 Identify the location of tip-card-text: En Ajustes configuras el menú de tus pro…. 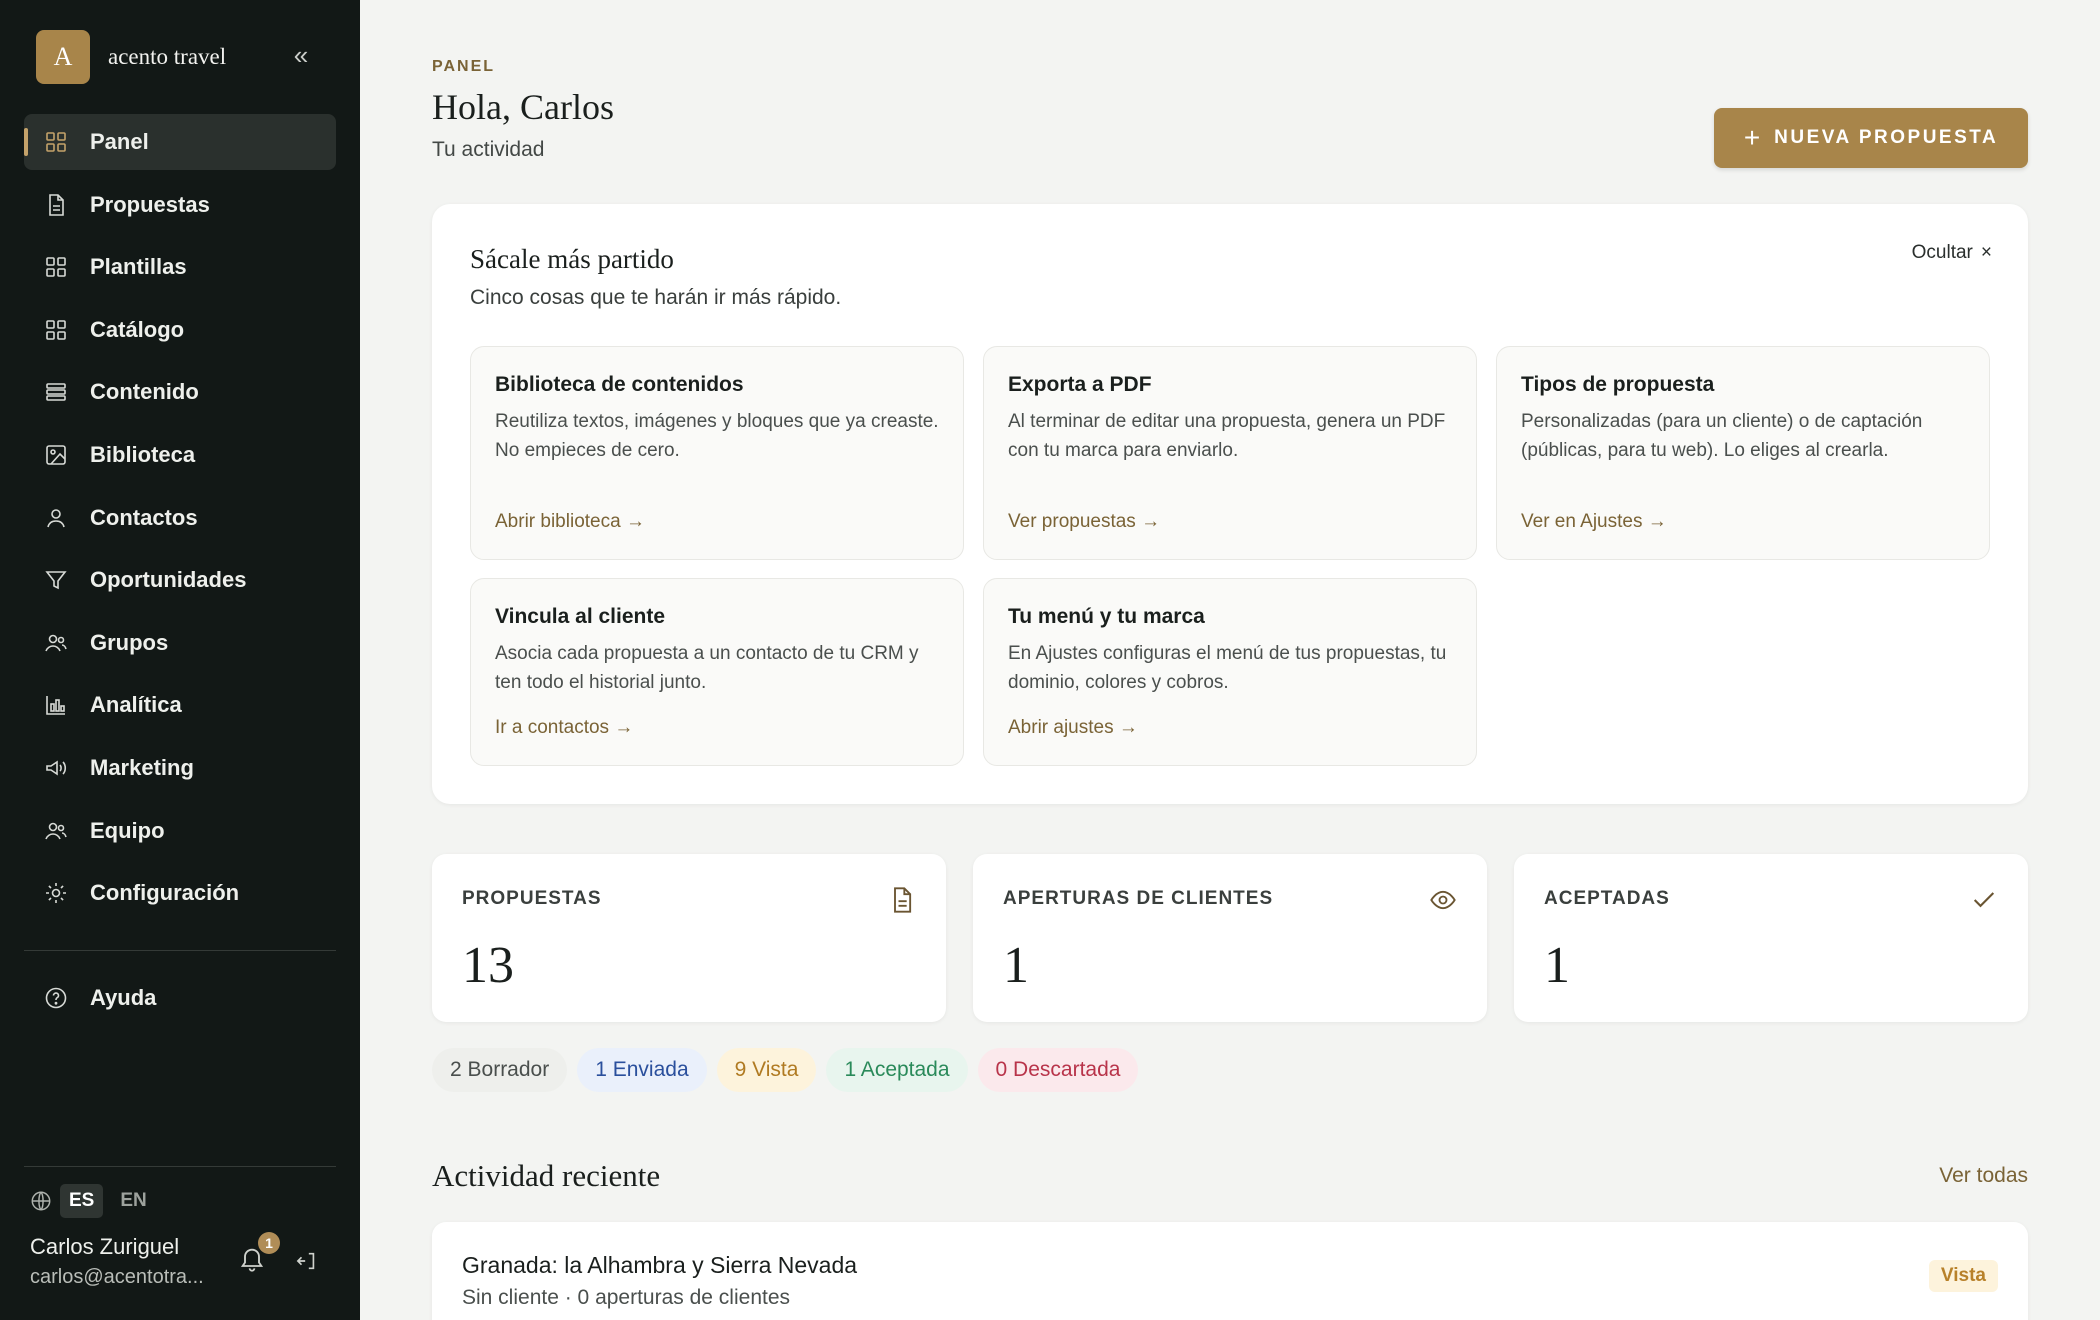
(1227, 668).